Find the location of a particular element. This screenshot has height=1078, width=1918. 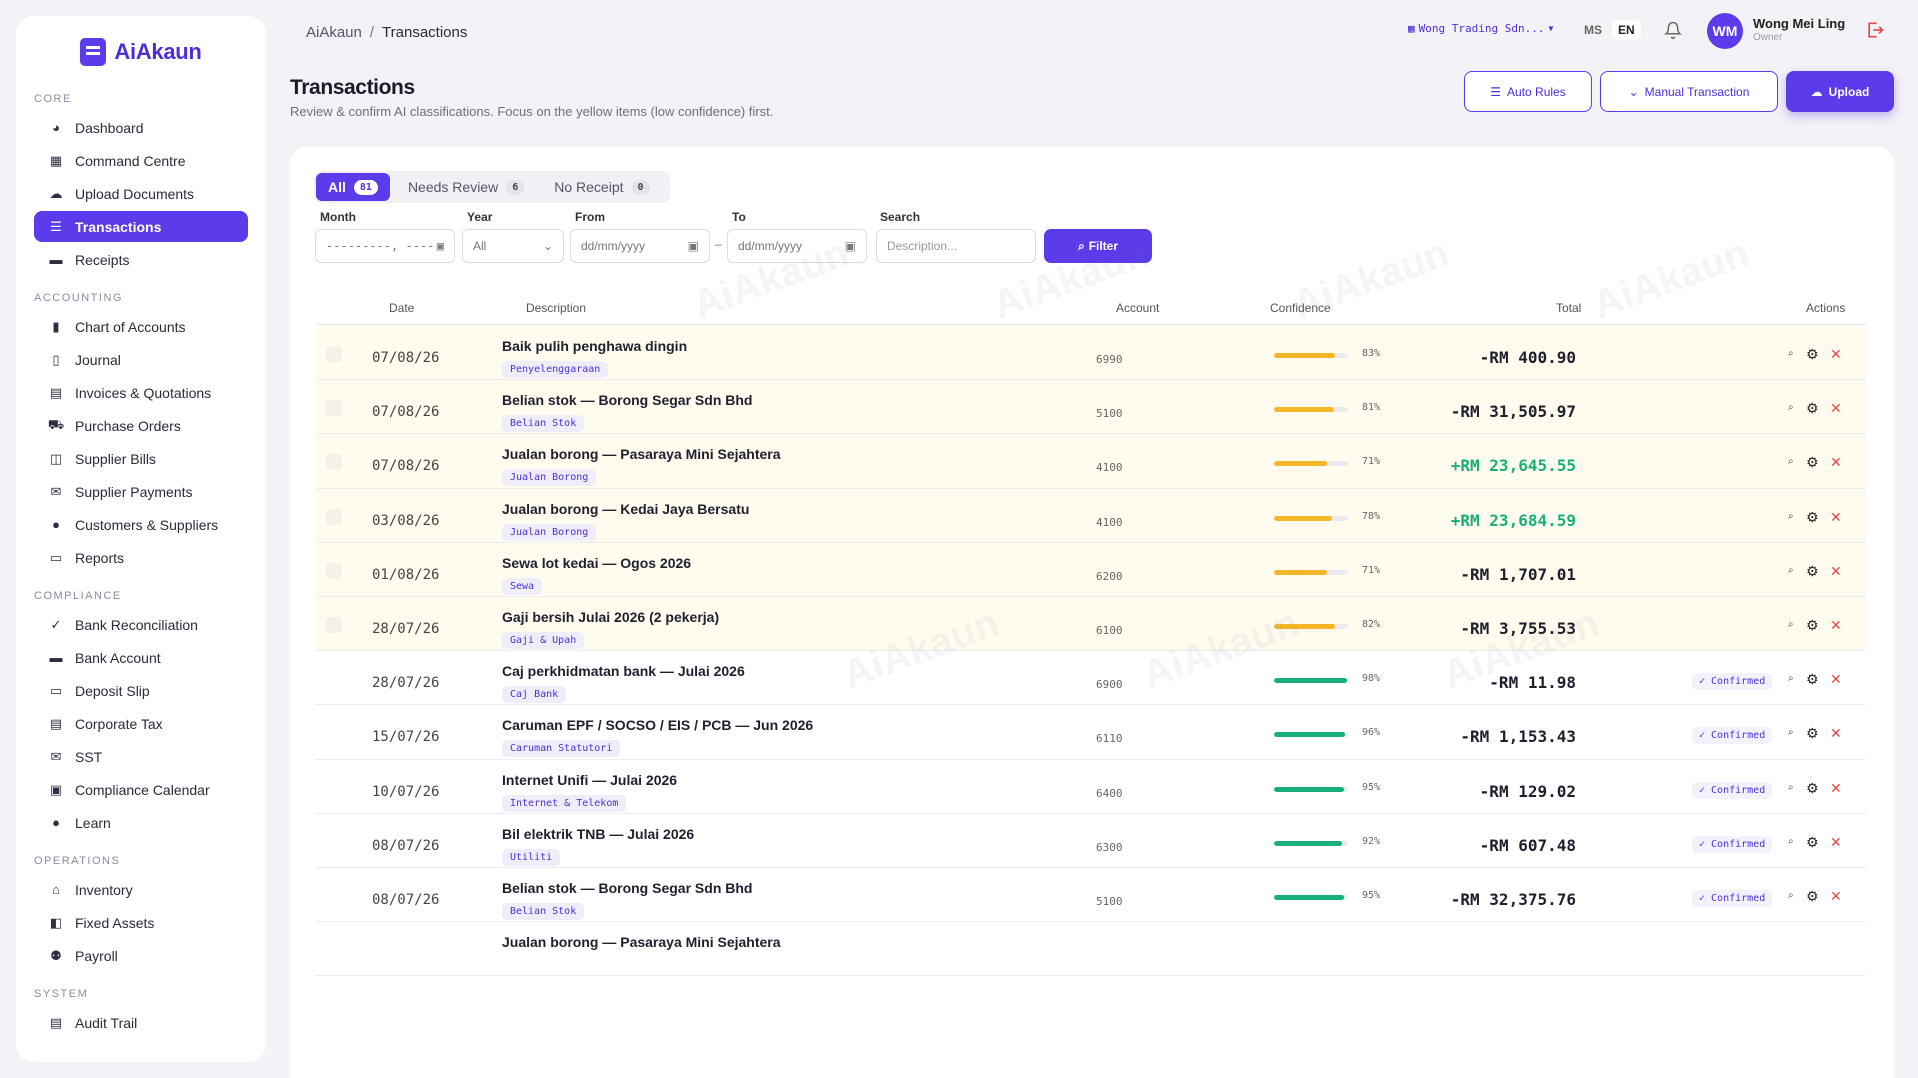

breadcrumb-root: AiAkaun is located at coordinates (334, 32).